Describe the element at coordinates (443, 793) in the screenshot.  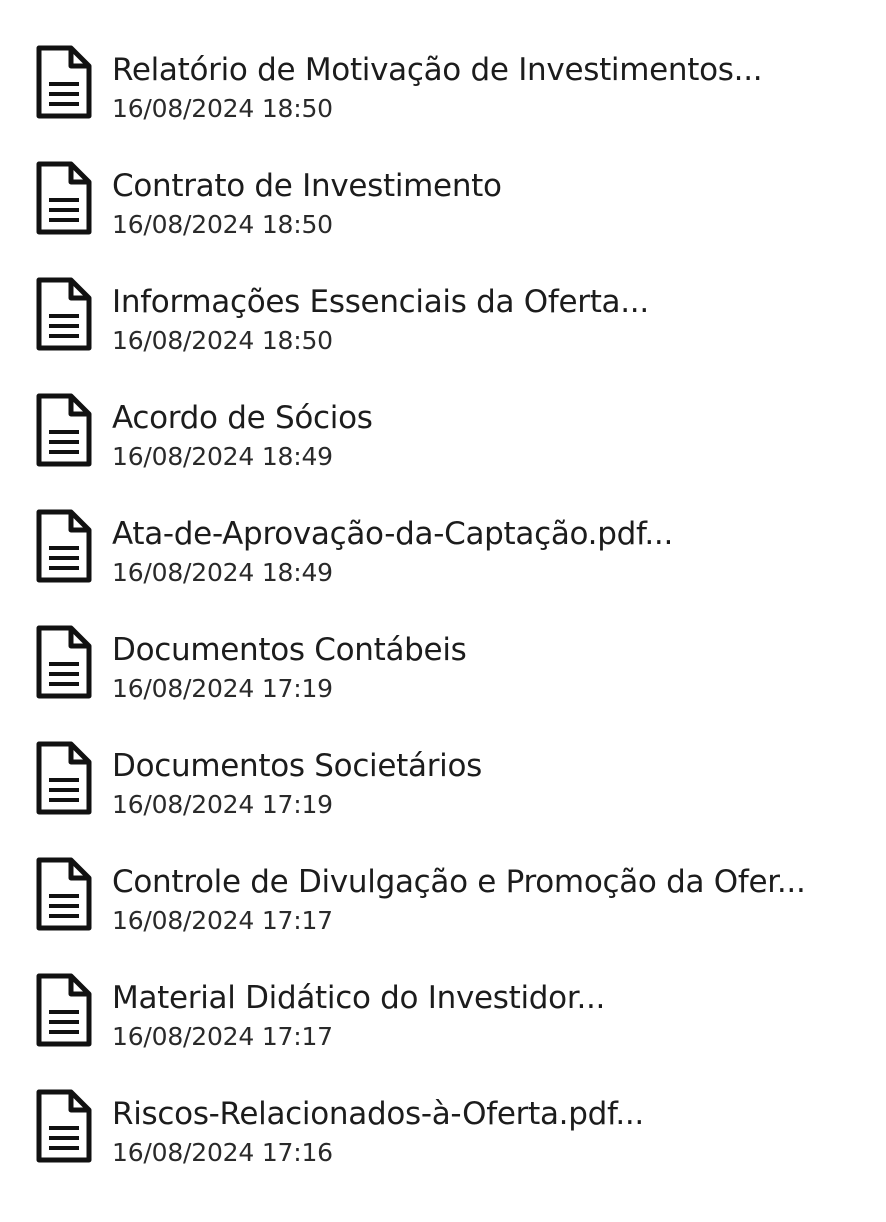
I see `document-item: Documentos Societários 16/08/2024 17:19` at that location.